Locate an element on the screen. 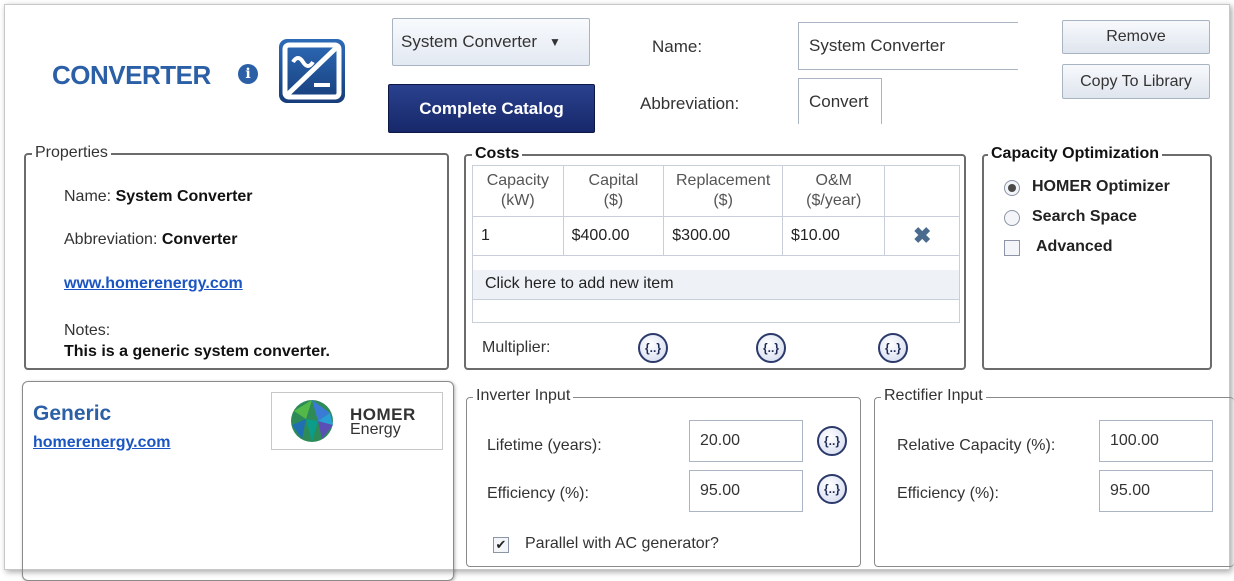 This screenshot has width=1234, height=581. title-text: CONVERTER is located at coordinates (131, 75).